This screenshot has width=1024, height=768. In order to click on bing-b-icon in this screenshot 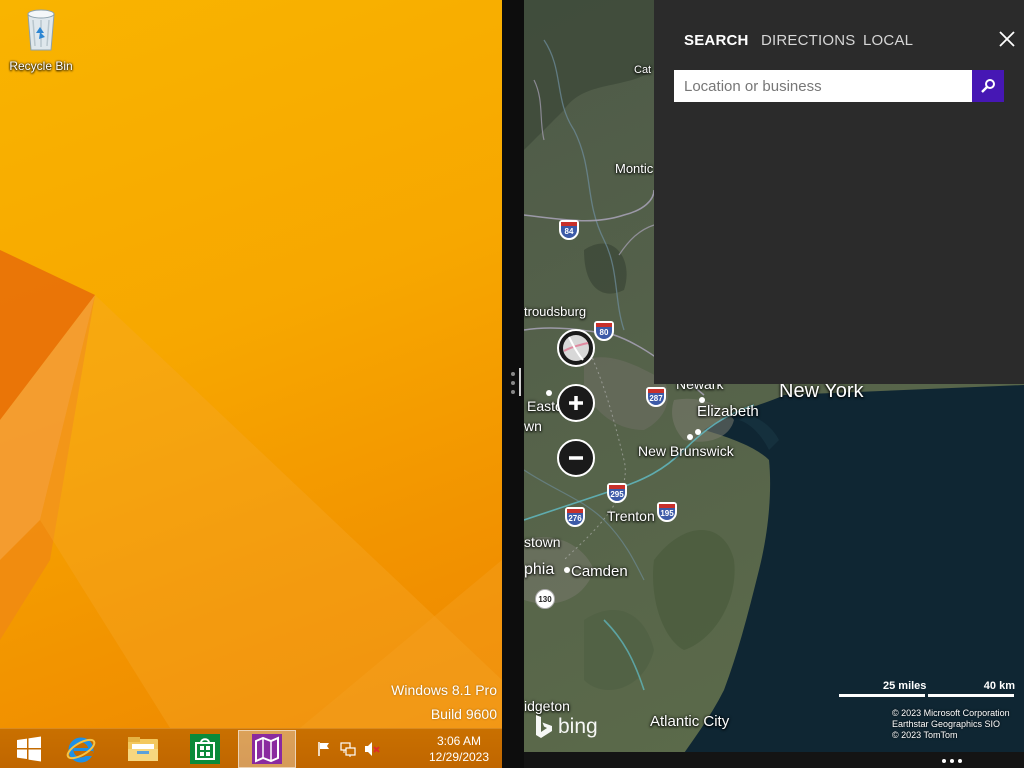, I will do `click(544, 726)`.